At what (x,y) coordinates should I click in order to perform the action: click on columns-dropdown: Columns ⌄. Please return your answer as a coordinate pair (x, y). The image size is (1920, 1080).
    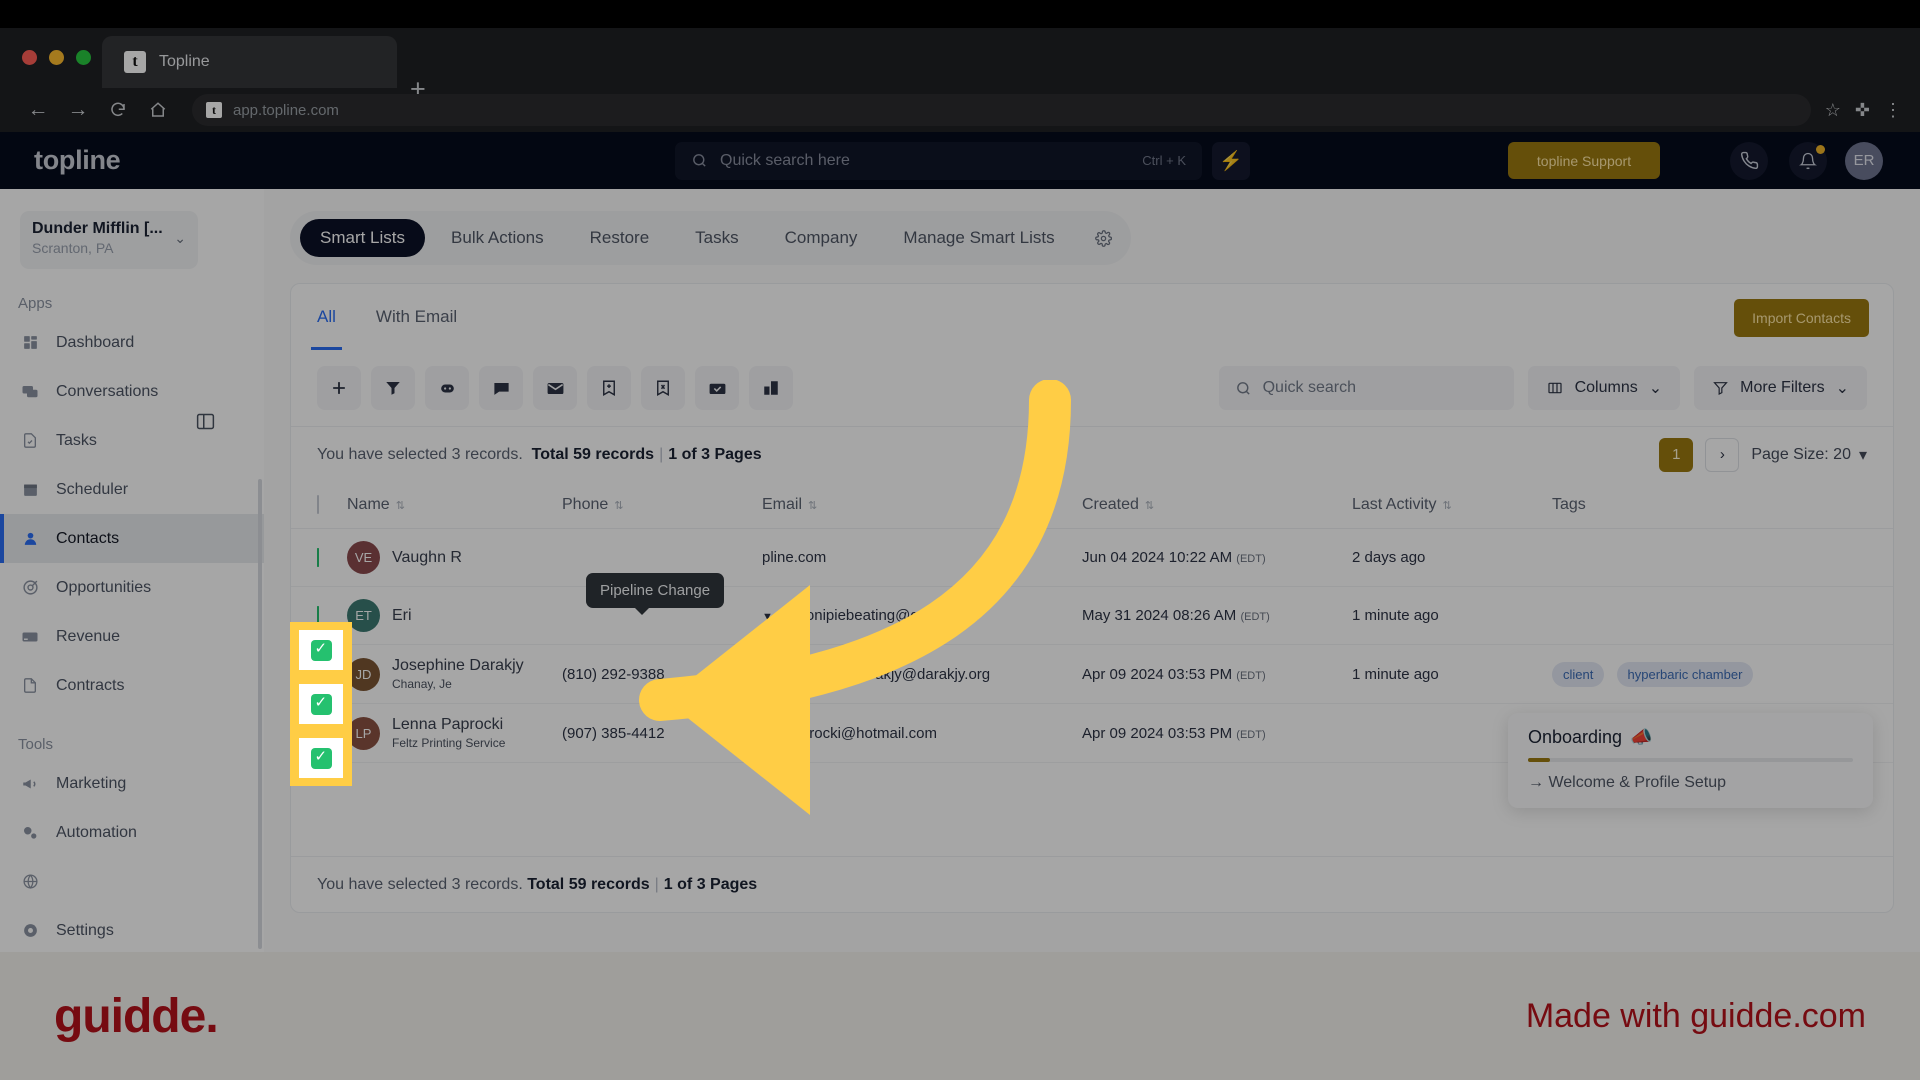
    Looking at the image, I should click on (1604, 388).